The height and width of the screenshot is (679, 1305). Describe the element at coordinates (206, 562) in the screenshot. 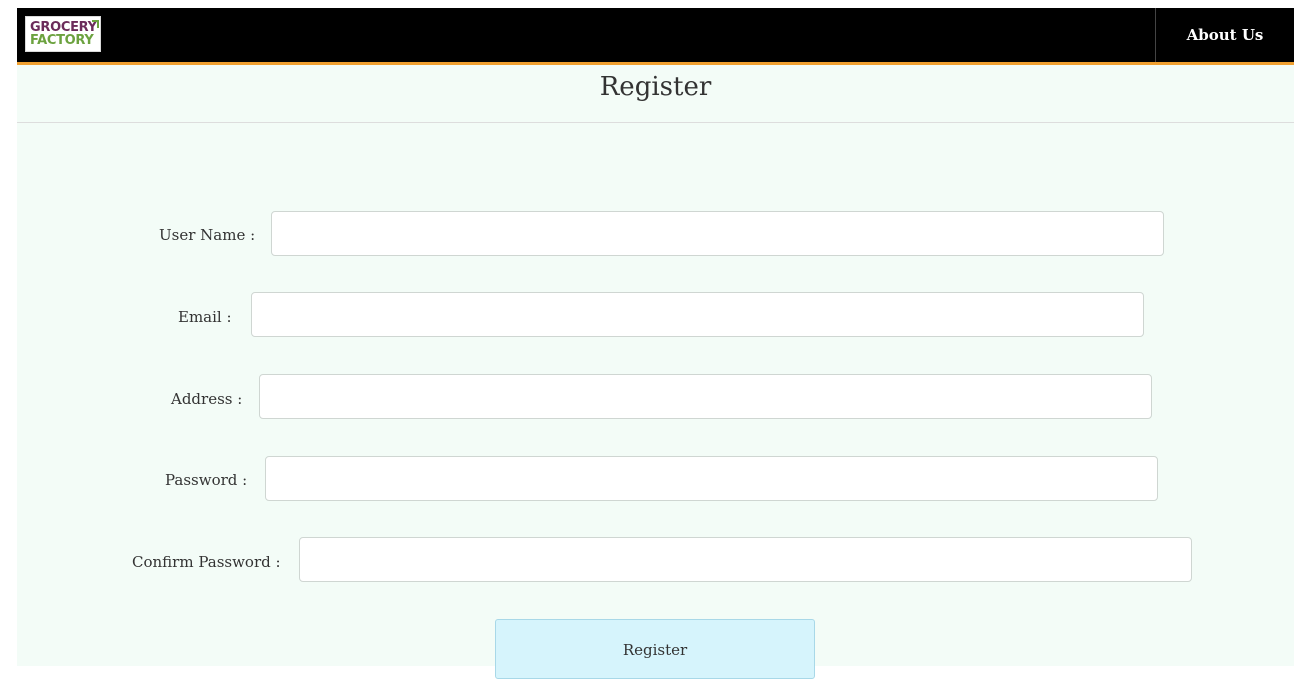

I see `confirm-password-label: Confirm Password :` at that location.